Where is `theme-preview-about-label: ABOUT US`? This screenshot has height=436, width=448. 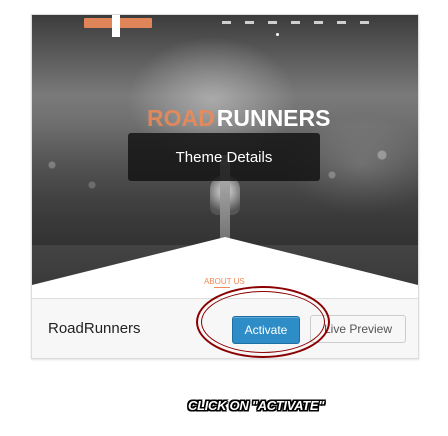
theme-preview-about-label: ABOUT US is located at coordinates (224, 281).